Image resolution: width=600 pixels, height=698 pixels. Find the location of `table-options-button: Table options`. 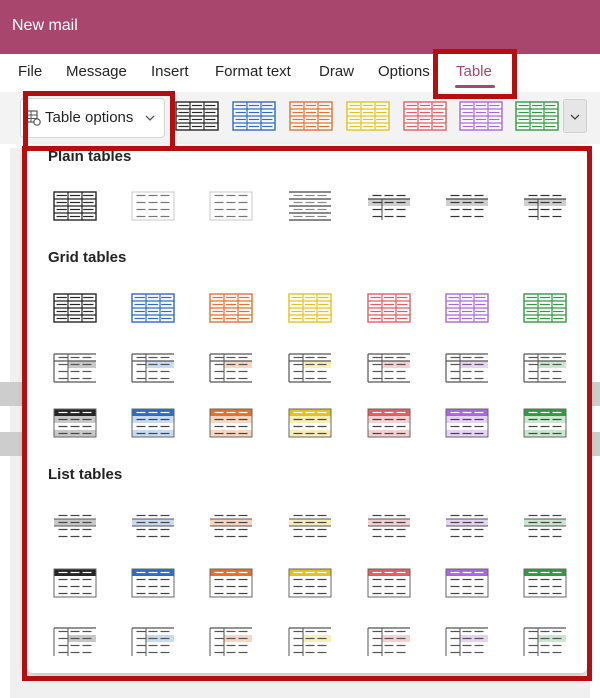

table-options-button: Table options is located at coordinates (92, 118).